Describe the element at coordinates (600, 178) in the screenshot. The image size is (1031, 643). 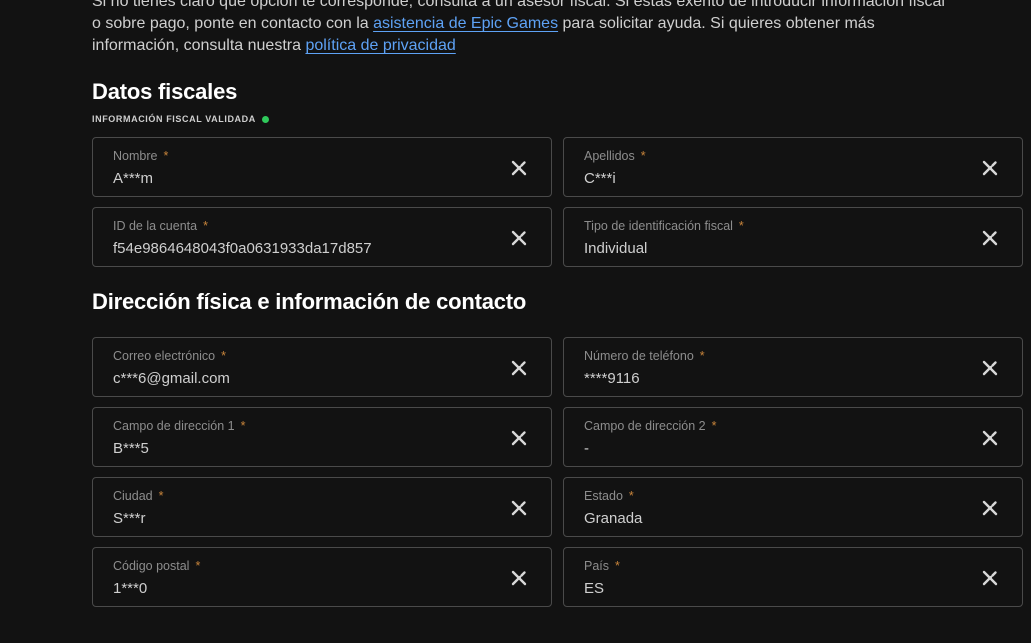
I see `field-value: C***i` at that location.